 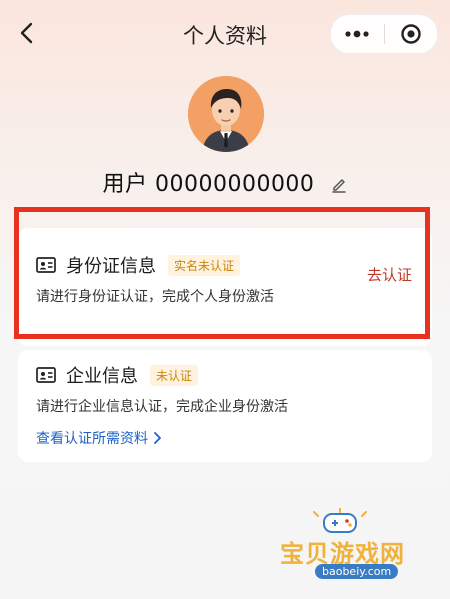 I want to click on watermark: 宝贝游戏网 baobeiy.com, so click(x=350, y=548).